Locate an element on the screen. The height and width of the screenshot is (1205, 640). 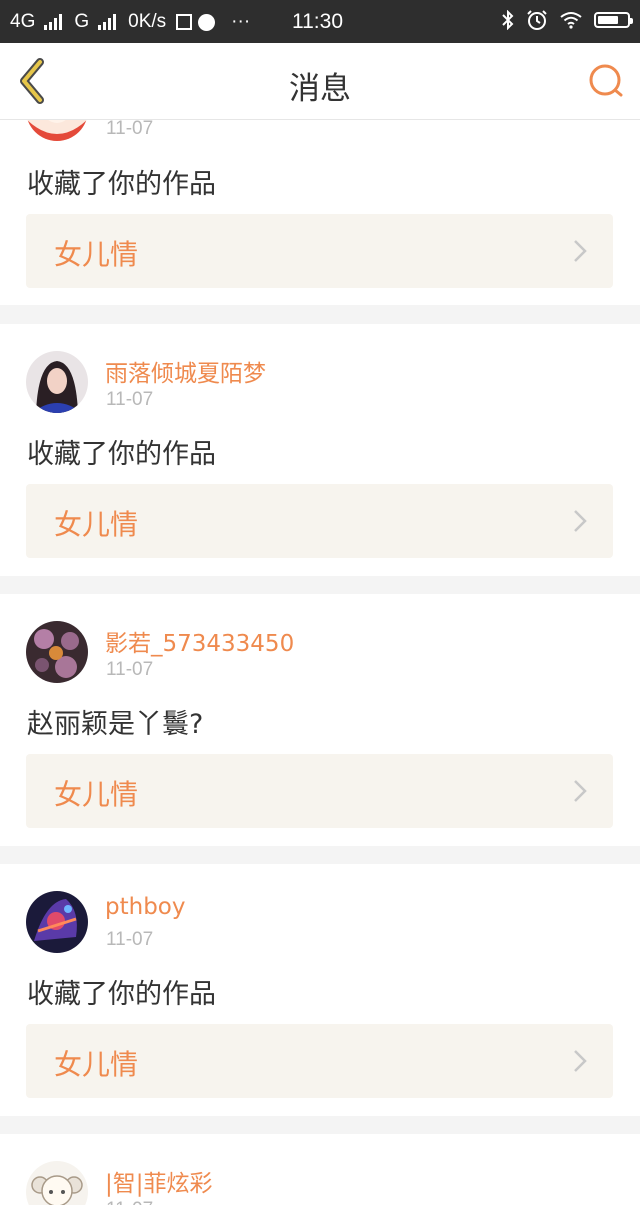
notification-card: |智|菲炫彩 11-07 is located at coordinates (320, 1169).